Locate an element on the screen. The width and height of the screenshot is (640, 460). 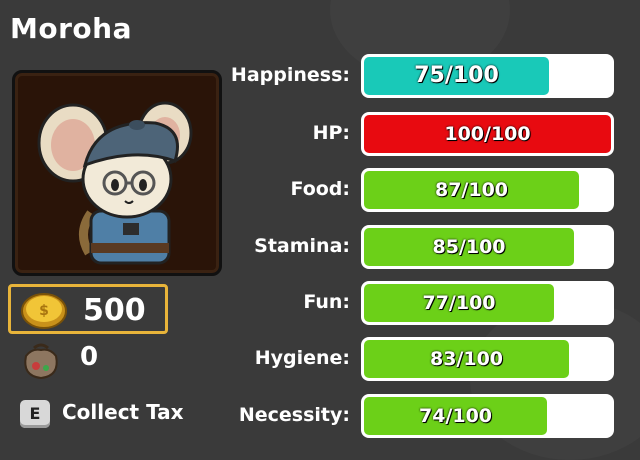
stat-label: Happiness: is located at coordinates (290, 75).